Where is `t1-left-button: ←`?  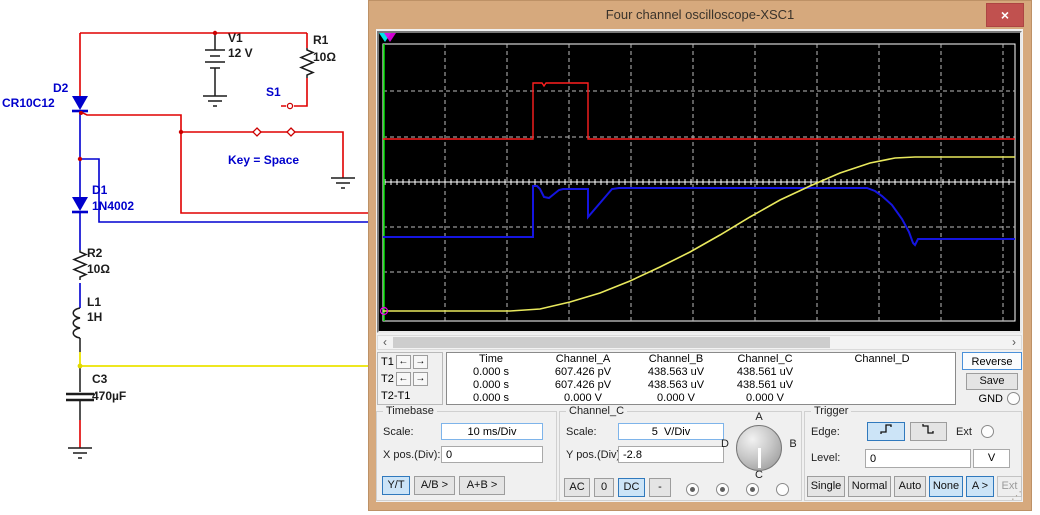
t1-left-button: ← is located at coordinates (403, 361).